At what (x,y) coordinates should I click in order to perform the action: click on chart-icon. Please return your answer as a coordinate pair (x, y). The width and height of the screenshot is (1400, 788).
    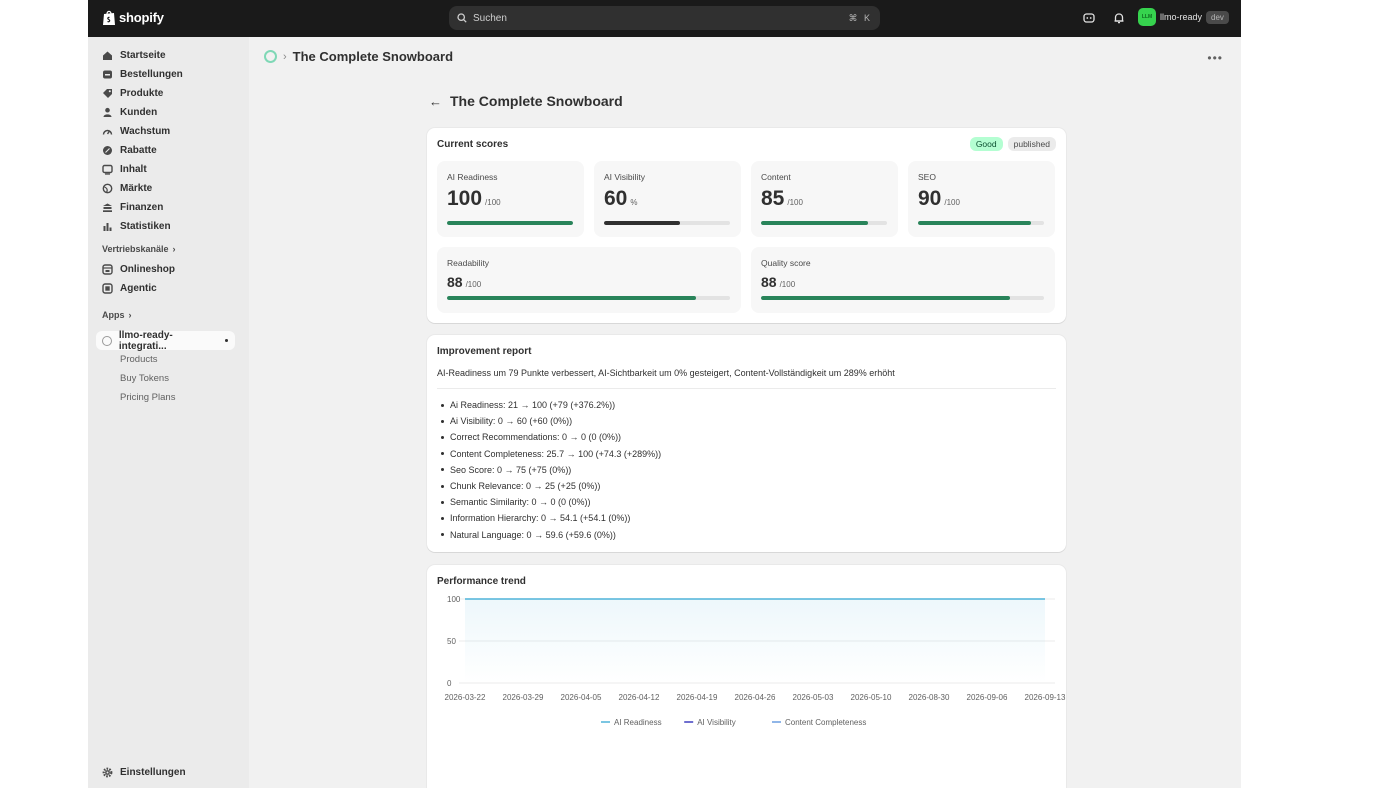
    Looking at the image, I should click on (107, 226).